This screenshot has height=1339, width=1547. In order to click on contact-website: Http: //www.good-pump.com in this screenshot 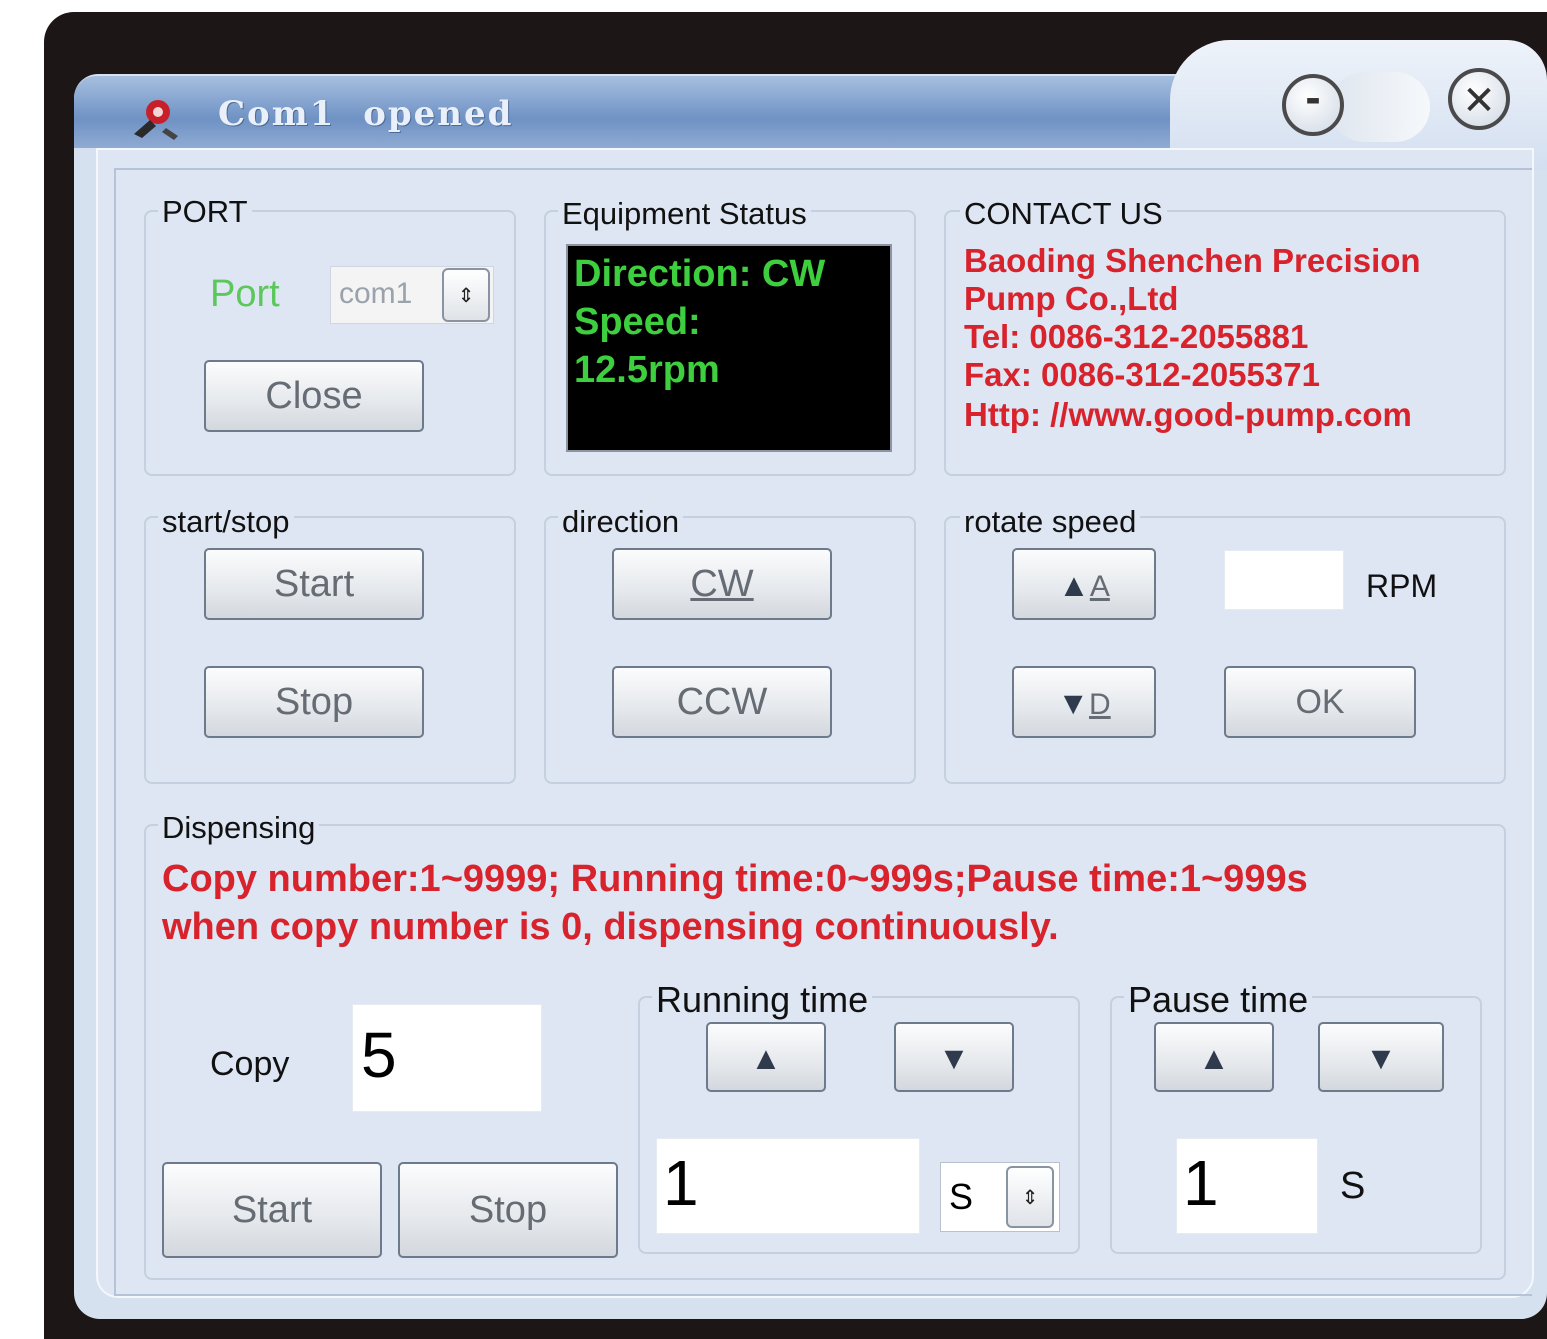, I will do `click(1188, 414)`.